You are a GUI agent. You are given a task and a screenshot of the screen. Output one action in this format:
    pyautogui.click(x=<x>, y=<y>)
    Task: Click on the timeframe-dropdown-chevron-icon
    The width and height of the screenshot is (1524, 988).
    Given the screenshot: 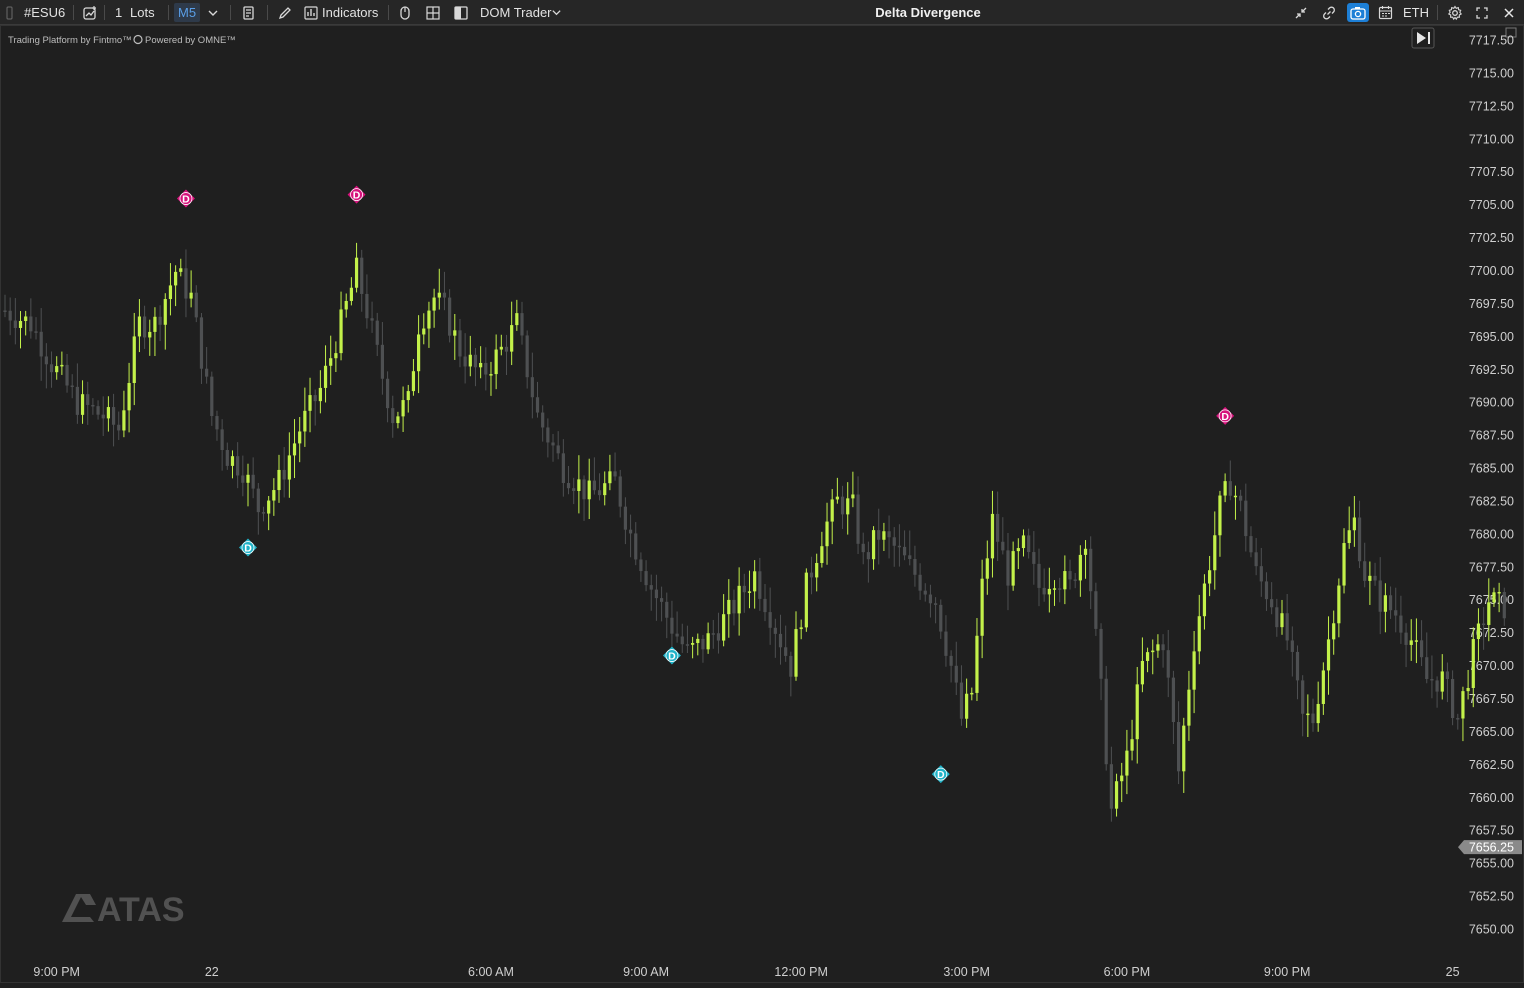 What is the action you would take?
    pyautogui.click(x=213, y=12)
    